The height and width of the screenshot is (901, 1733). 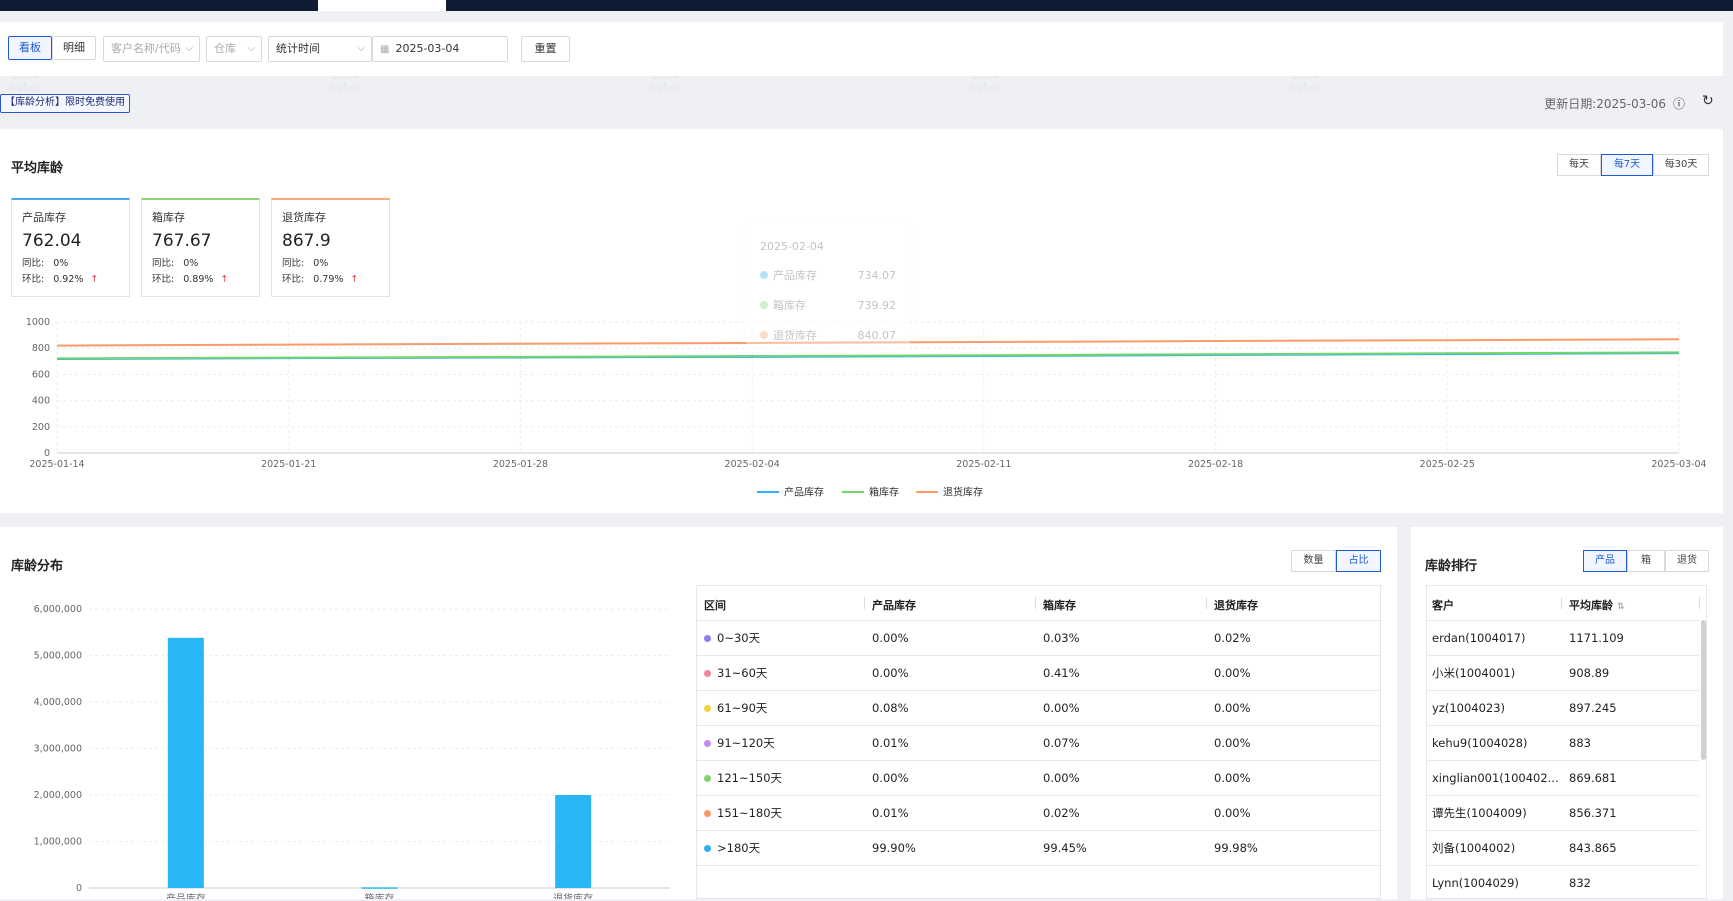 What do you see at coordinates (1563, 847) in the screenshot?
I see `table-row: 刘备(1004002) 843.865` at bounding box center [1563, 847].